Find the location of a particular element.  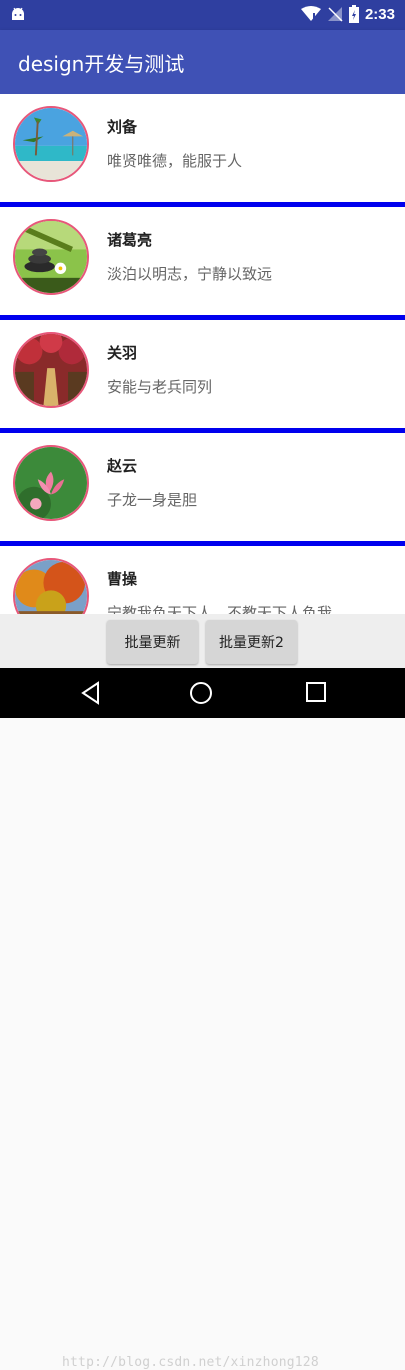

android-notification-icon is located at coordinates (18, 13).